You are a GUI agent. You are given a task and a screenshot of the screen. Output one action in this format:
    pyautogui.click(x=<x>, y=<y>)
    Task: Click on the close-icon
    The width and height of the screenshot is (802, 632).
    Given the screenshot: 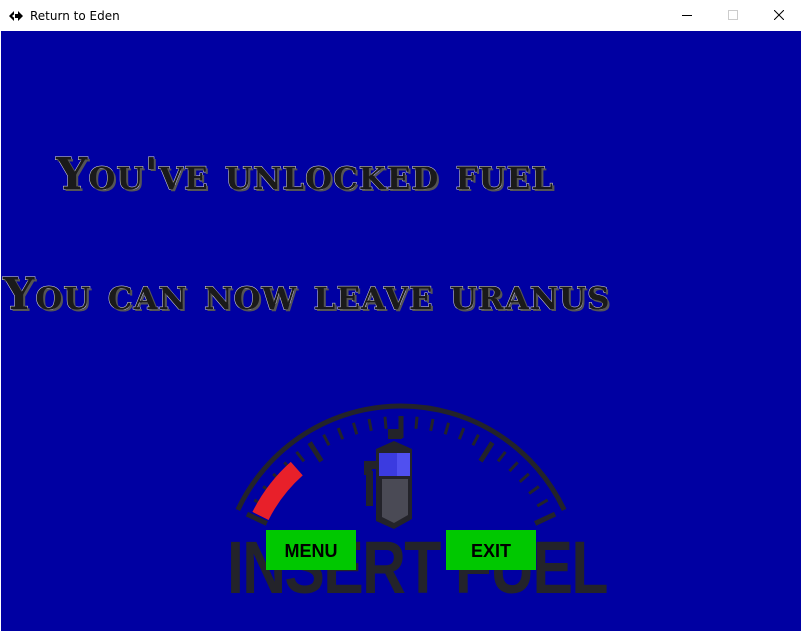 What is the action you would take?
    pyautogui.click(x=779, y=15)
    